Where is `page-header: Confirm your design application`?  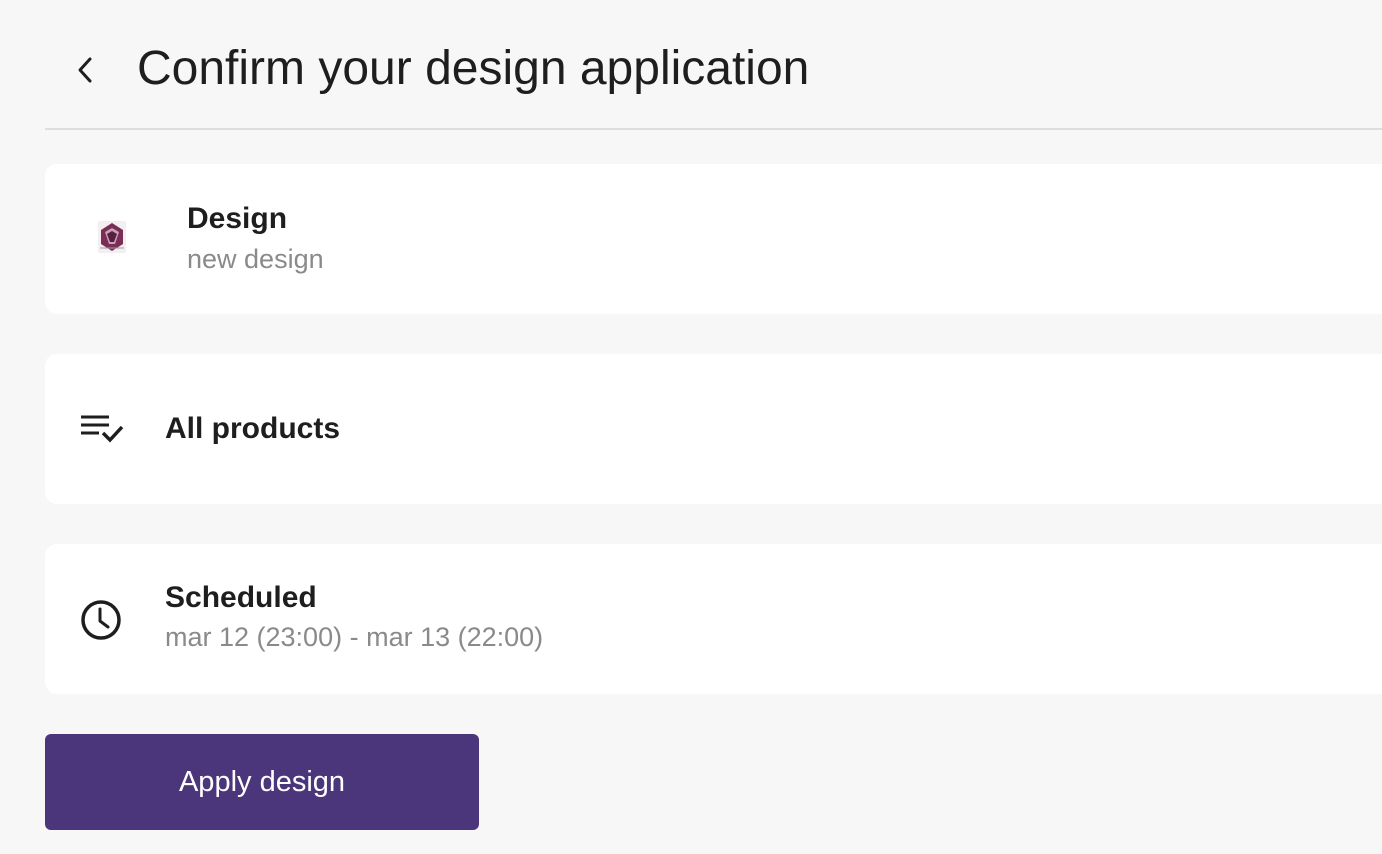 page-header: Confirm your design application is located at coordinates (713, 65).